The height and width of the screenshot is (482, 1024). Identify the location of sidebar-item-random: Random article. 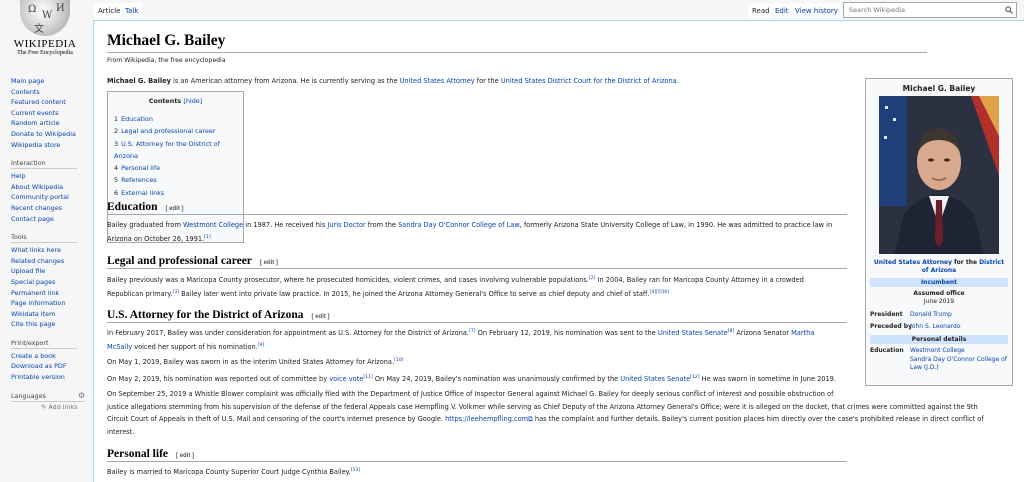
(49, 123).